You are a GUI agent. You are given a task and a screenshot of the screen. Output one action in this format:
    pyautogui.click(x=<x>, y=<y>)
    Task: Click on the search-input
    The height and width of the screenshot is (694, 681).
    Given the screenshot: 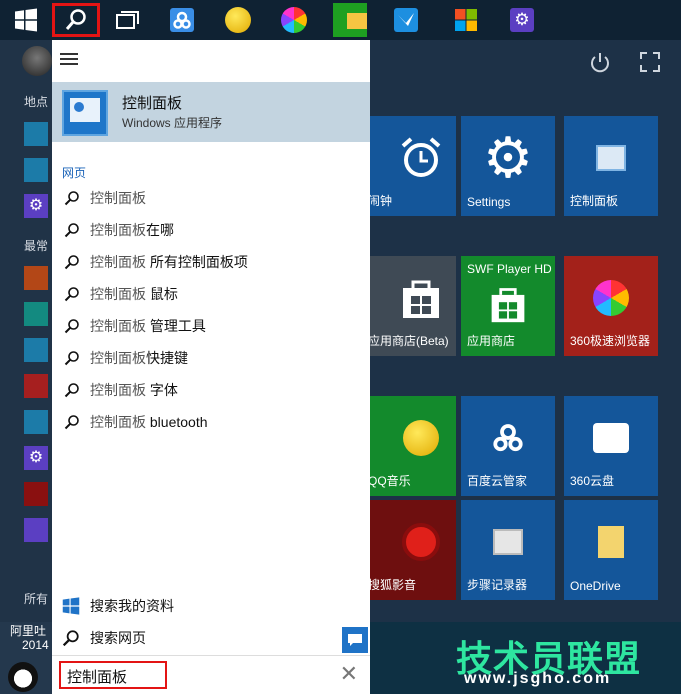 What is the action you would take?
    pyautogui.click(x=117, y=676)
    